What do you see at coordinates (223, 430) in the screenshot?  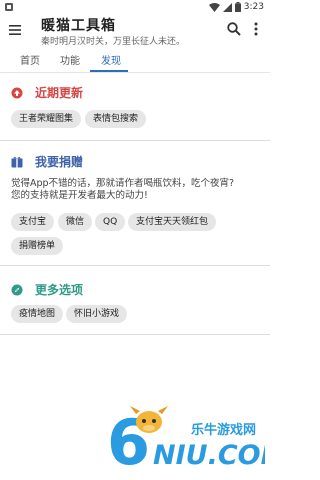 I see `watermark-brand: 乐牛游戏网` at bounding box center [223, 430].